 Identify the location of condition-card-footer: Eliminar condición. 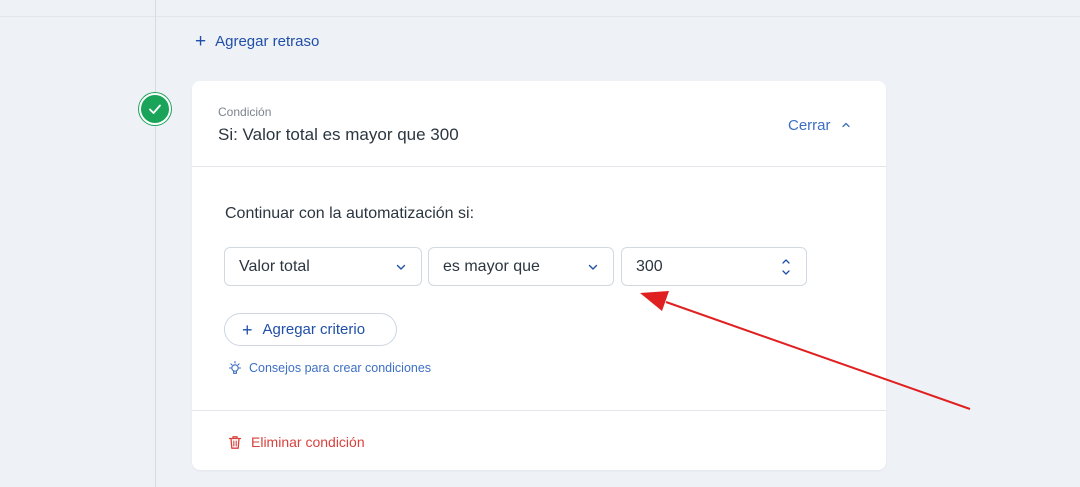
(539, 440).